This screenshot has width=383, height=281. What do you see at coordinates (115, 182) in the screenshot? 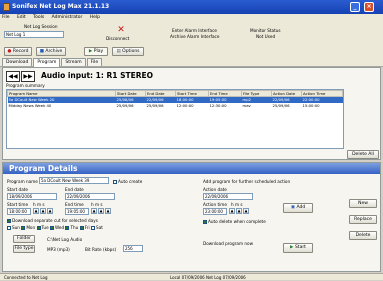
I see `auto-create-box` at bounding box center [115, 182].